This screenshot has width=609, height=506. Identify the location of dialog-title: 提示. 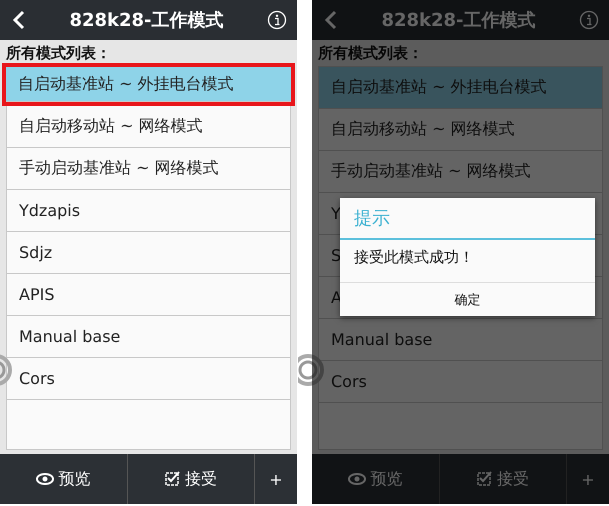
(467, 219).